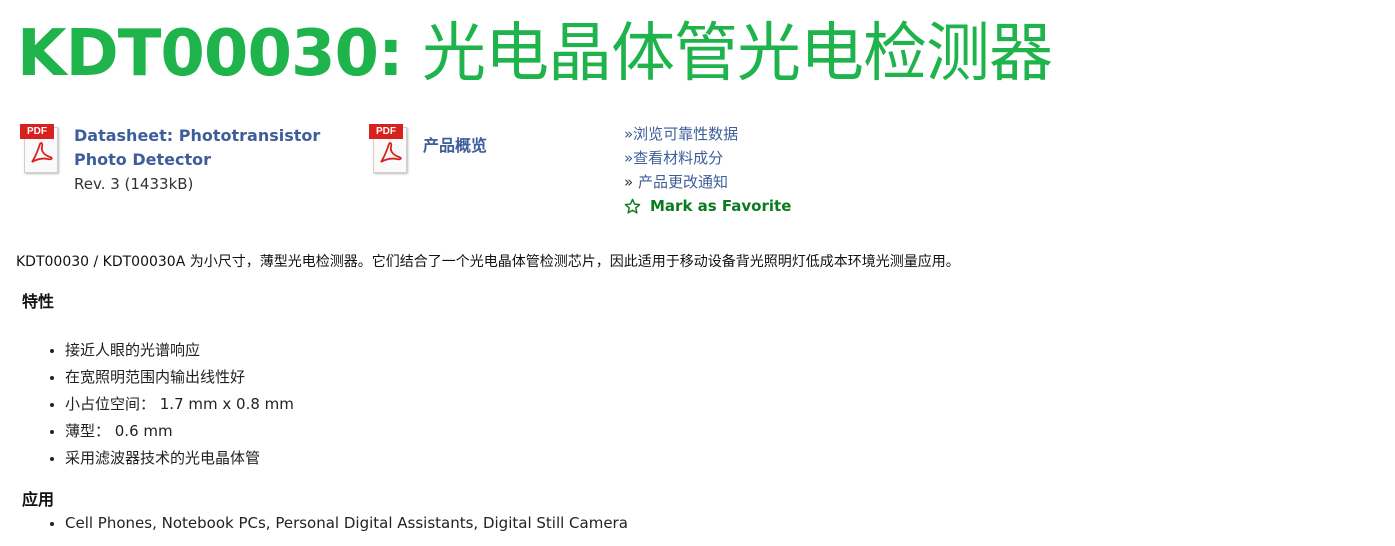 This screenshot has height=546, width=1395. Describe the element at coordinates (727, 54) in the screenshot. I see `title-name: 光电晶体管光电检测器` at that location.